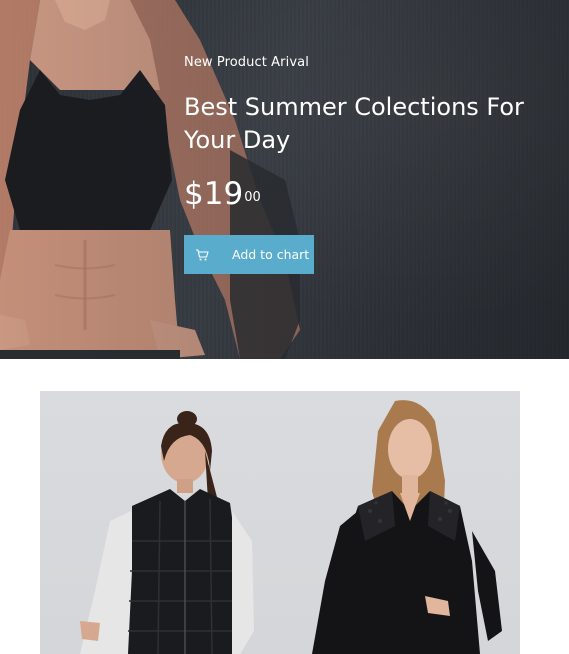 The width and height of the screenshot is (569, 654). I want to click on add-to-cart-button: Add to chart, so click(249, 254).